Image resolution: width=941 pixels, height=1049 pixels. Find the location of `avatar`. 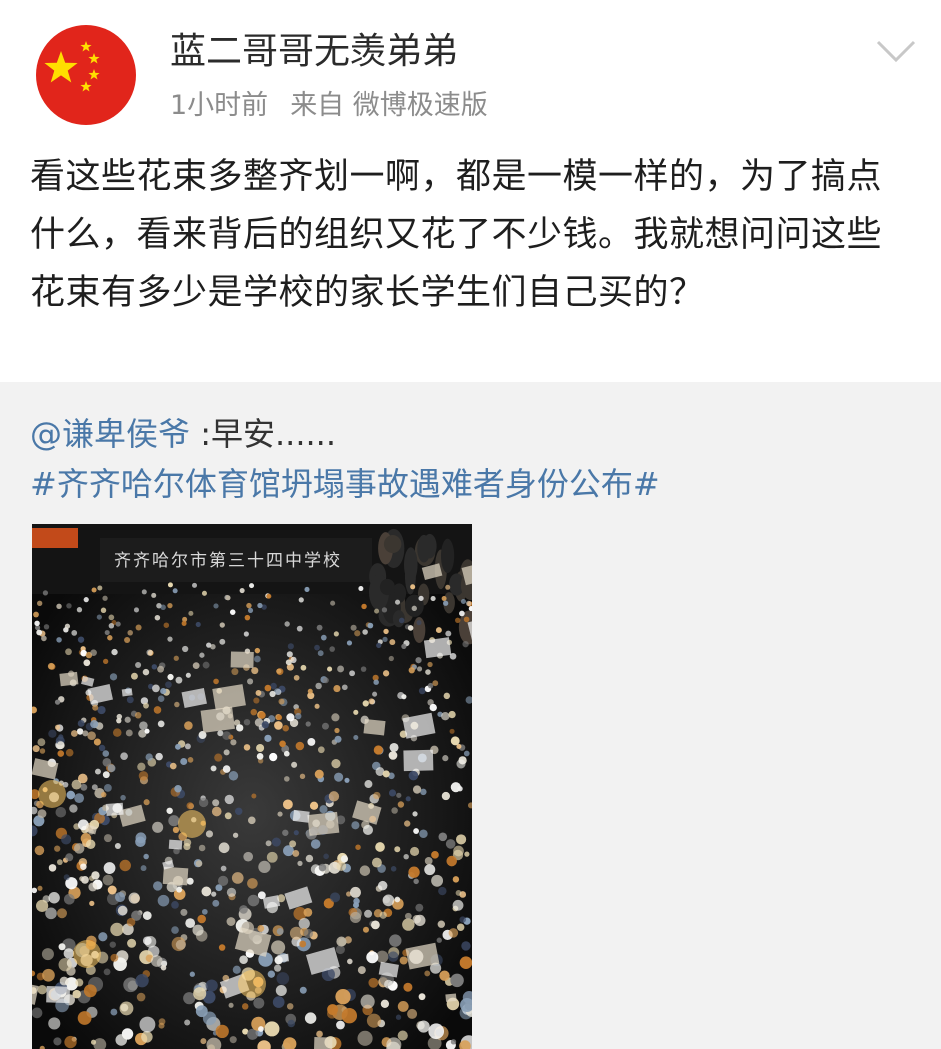

avatar is located at coordinates (86, 75).